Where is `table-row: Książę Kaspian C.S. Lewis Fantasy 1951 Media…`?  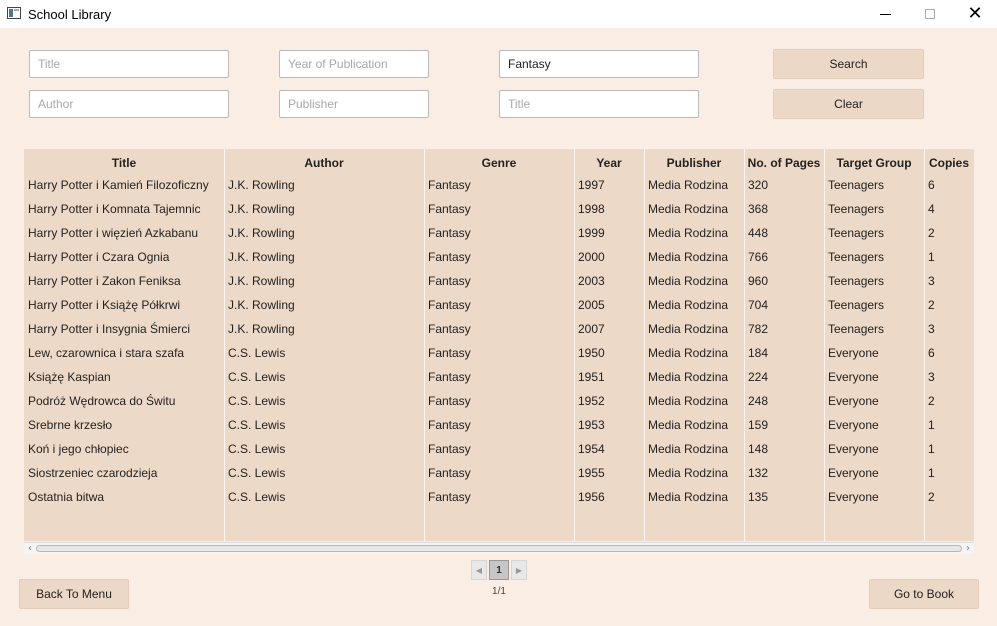 table-row: Książę Kaspian C.S. Lewis Fantasy 1951 Media… is located at coordinates (499, 378).